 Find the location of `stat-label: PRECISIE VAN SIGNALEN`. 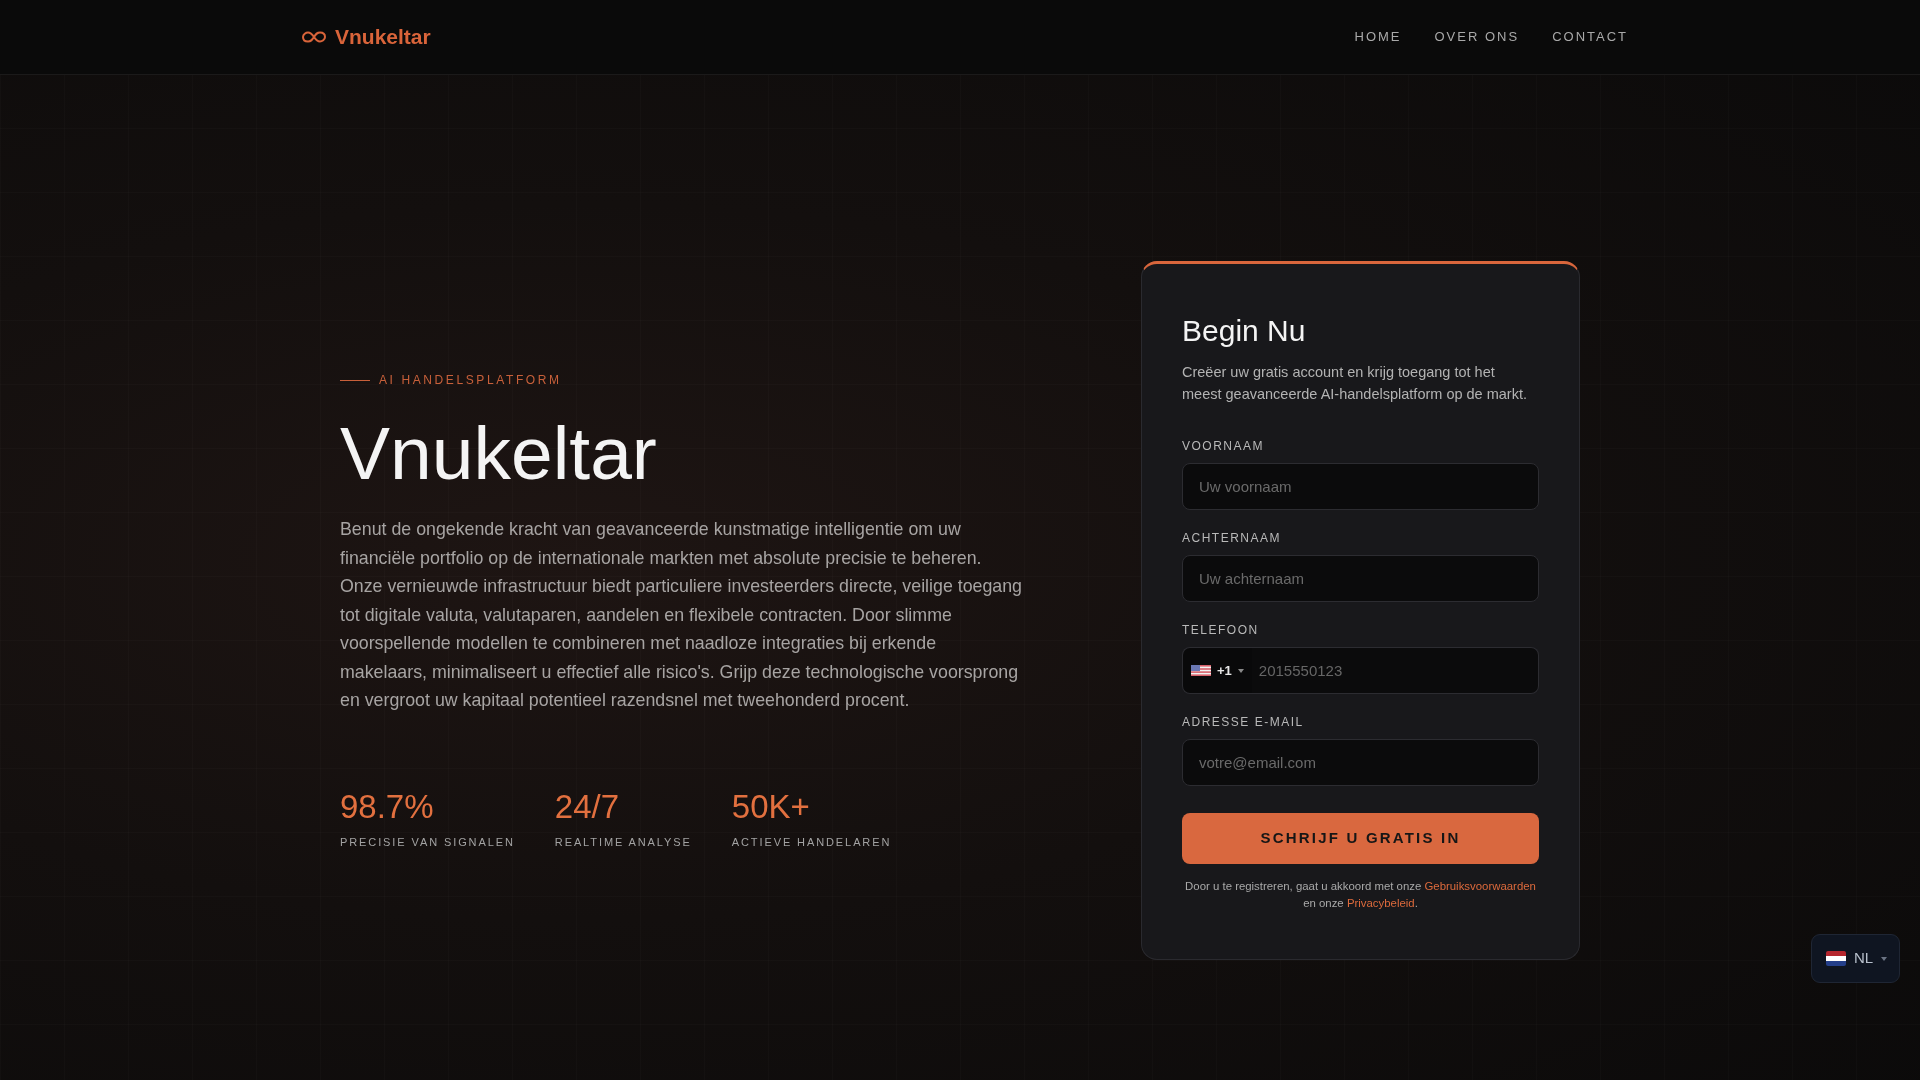

stat-label: PRECISIE VAN SIGNALEN is located at coordinates (427, 841).